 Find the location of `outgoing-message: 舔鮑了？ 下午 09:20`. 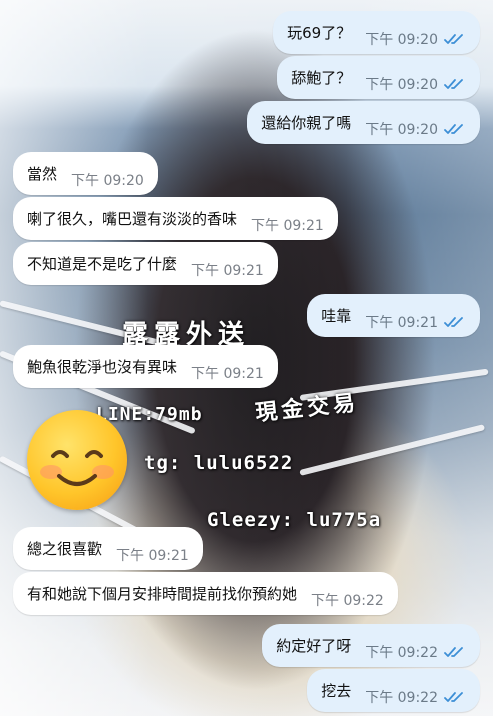

outgoing-message: 舔鮑了？ 下午 09:20 is located at coordinates (378, 77).